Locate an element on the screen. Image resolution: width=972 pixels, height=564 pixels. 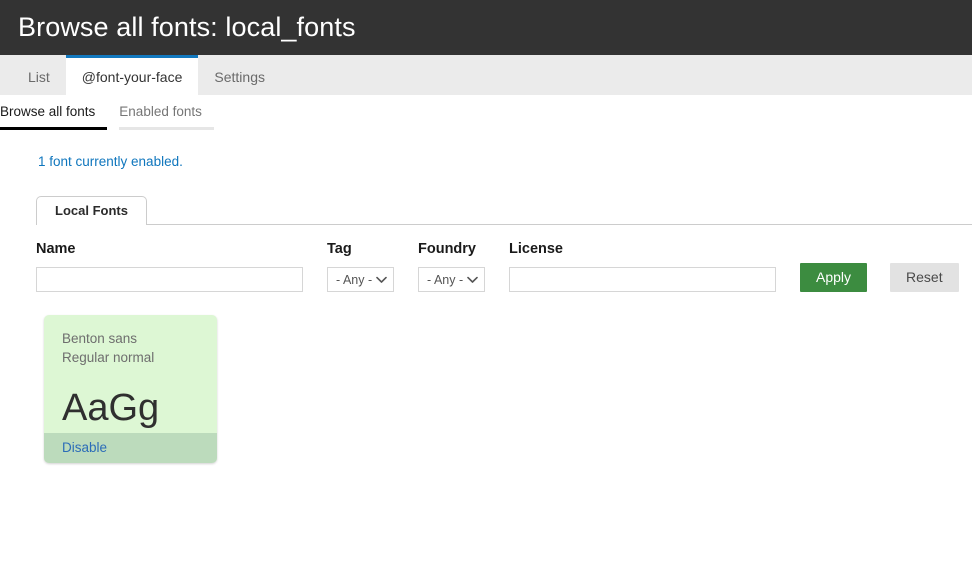
filter-actions: Apply Reset is located at coordinates (879, 277).